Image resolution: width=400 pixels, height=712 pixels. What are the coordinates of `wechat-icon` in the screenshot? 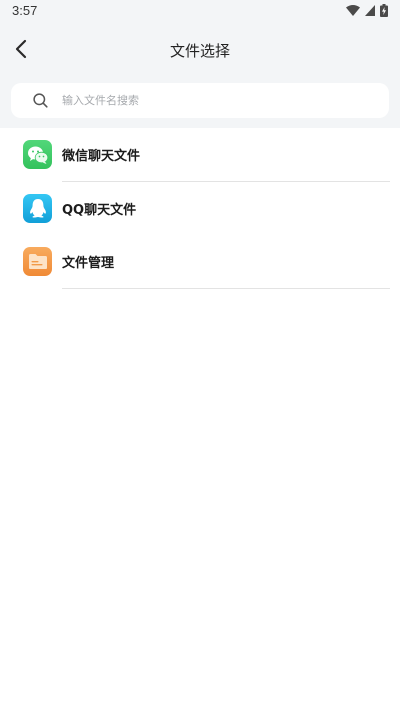 It's located at (37, 155).